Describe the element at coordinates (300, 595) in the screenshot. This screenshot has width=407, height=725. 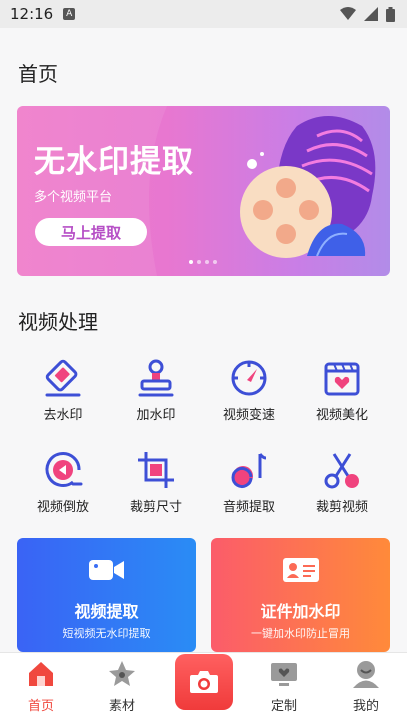
I see `id-watermark-card: 证件加水印 一键加水印防止冒用` at that location.